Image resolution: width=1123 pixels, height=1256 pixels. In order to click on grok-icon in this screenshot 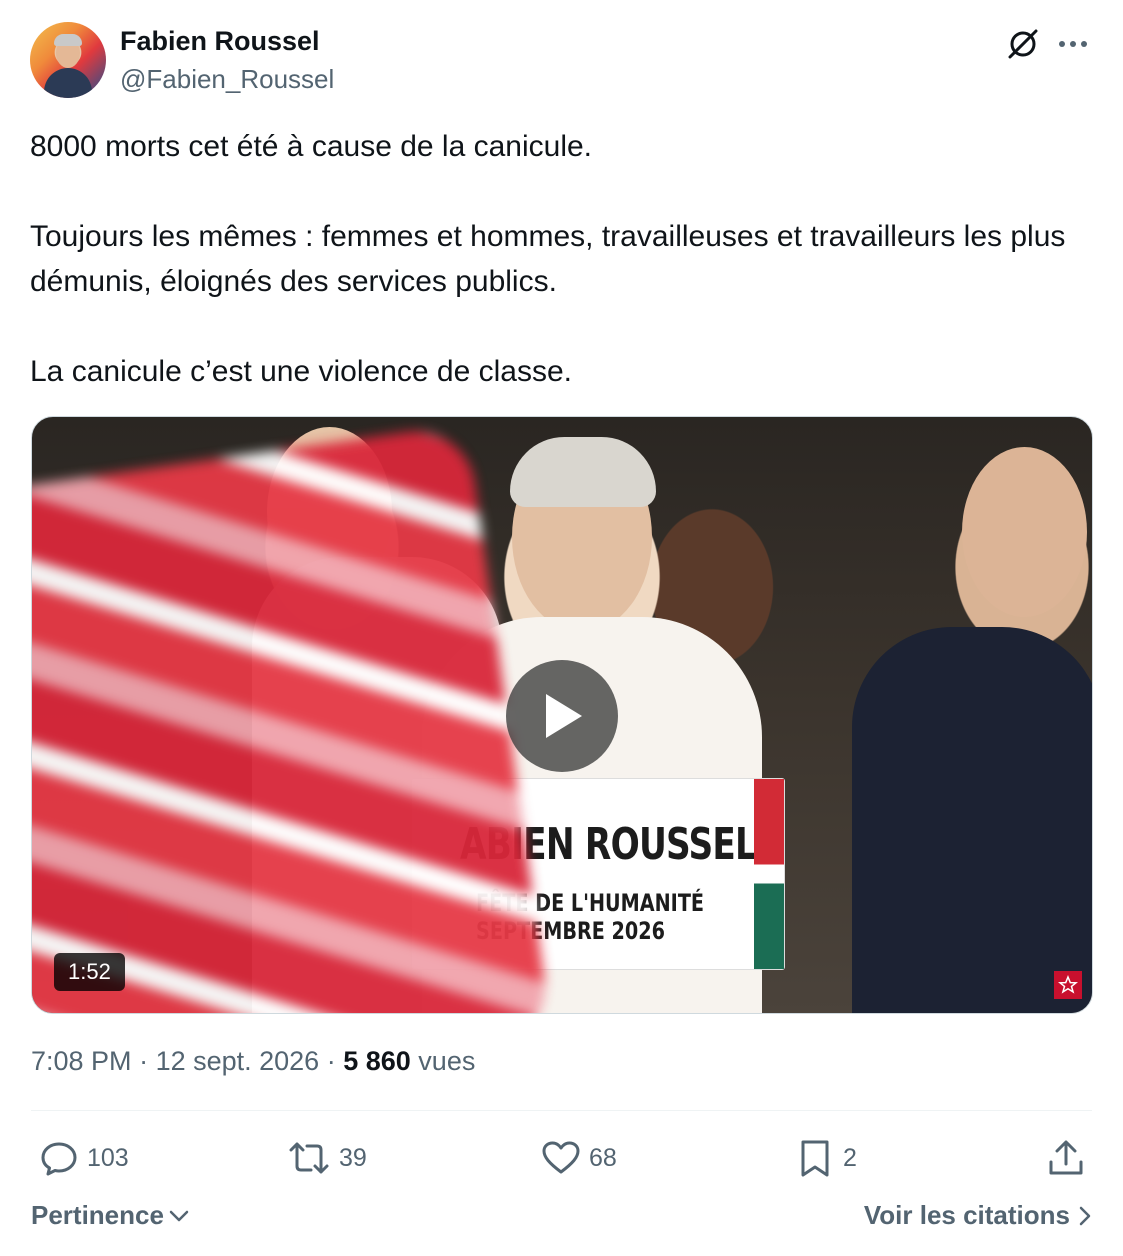, I will do `click(1023, 44)`.